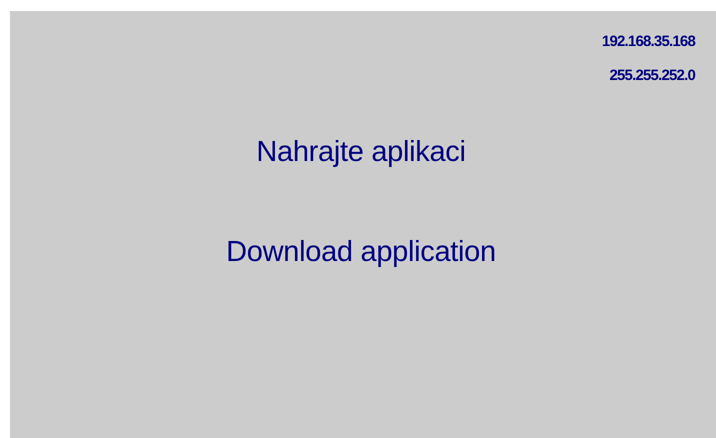  Describe the element at coordinates (361, 252) in the screenshot. I see `message-text: Download application` at that location.